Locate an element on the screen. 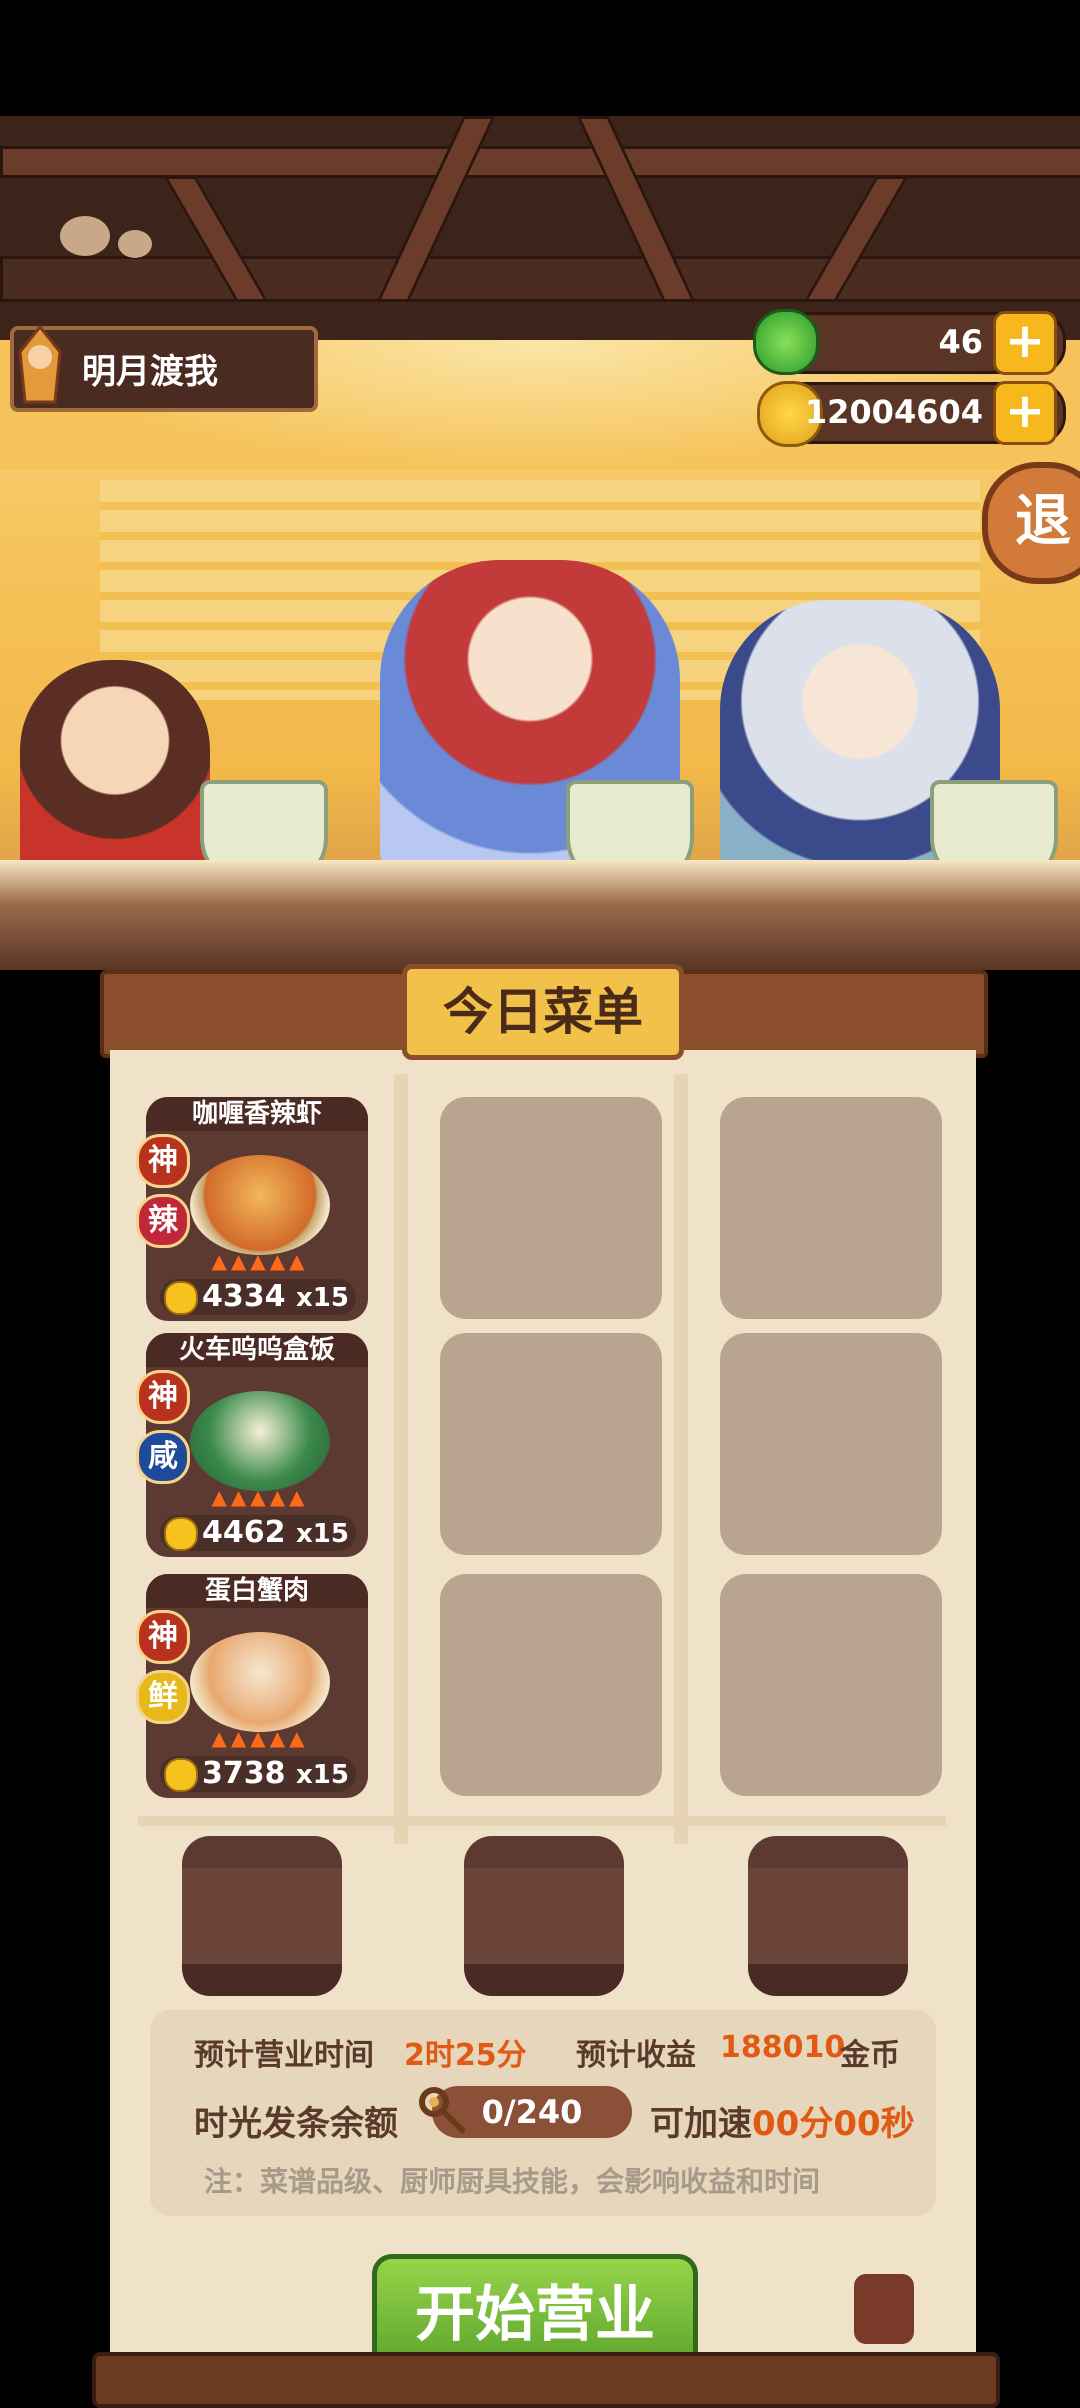  note-text: 注：菜谱品级、厨师厨具技能，会影响收益和时间 is located at coordinates (512, 2181).